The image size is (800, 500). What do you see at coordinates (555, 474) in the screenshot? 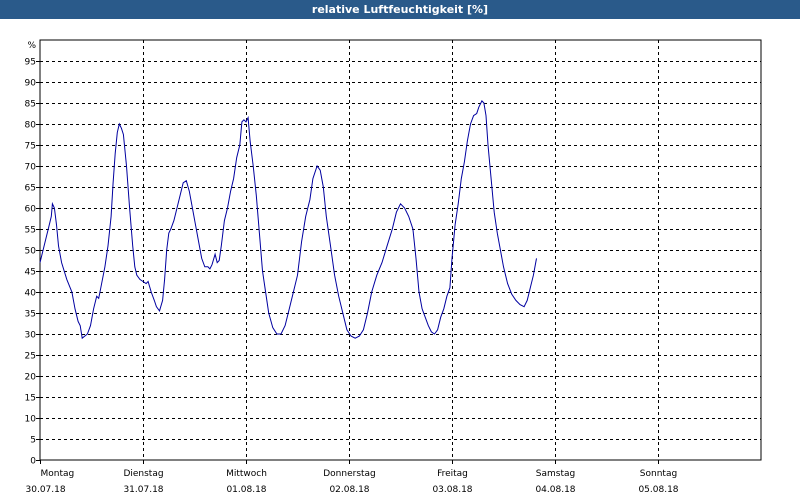
I see `x-tick-weekday: Samstag` at bounding box center [555, 474].